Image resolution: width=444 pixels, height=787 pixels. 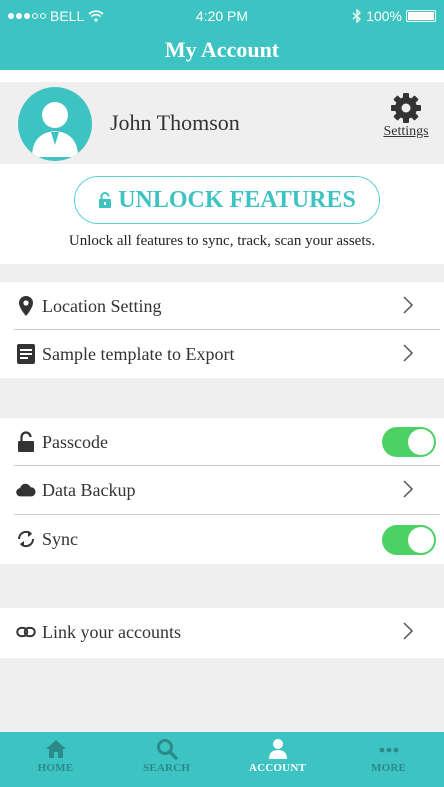 What do you see at coordinates (55, 759) in the screenshot?
I see `tab-home: HOME` at bounding box center [55, 759].